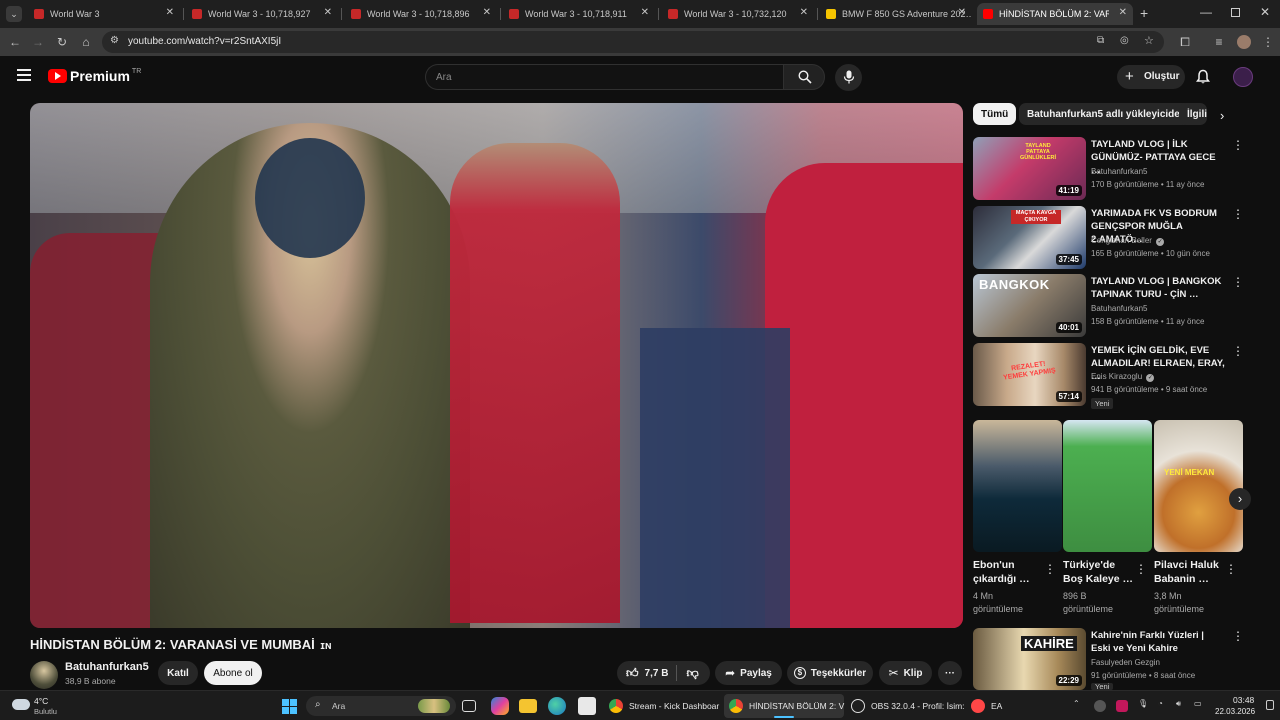 This screenshot has height=720, width=1280. Describe the element at coordinates (557, 706) in the screenshot. I see `edge-icon` at that location.